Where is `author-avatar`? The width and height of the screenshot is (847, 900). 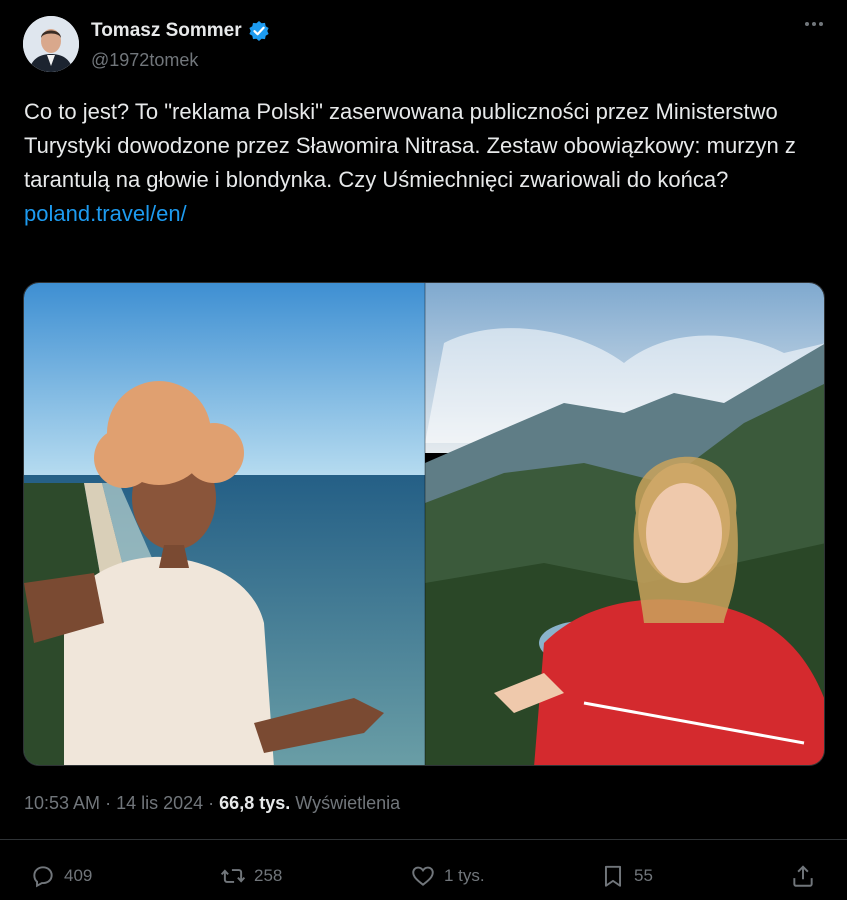 author-avatar is located at coordinates (51, 44).